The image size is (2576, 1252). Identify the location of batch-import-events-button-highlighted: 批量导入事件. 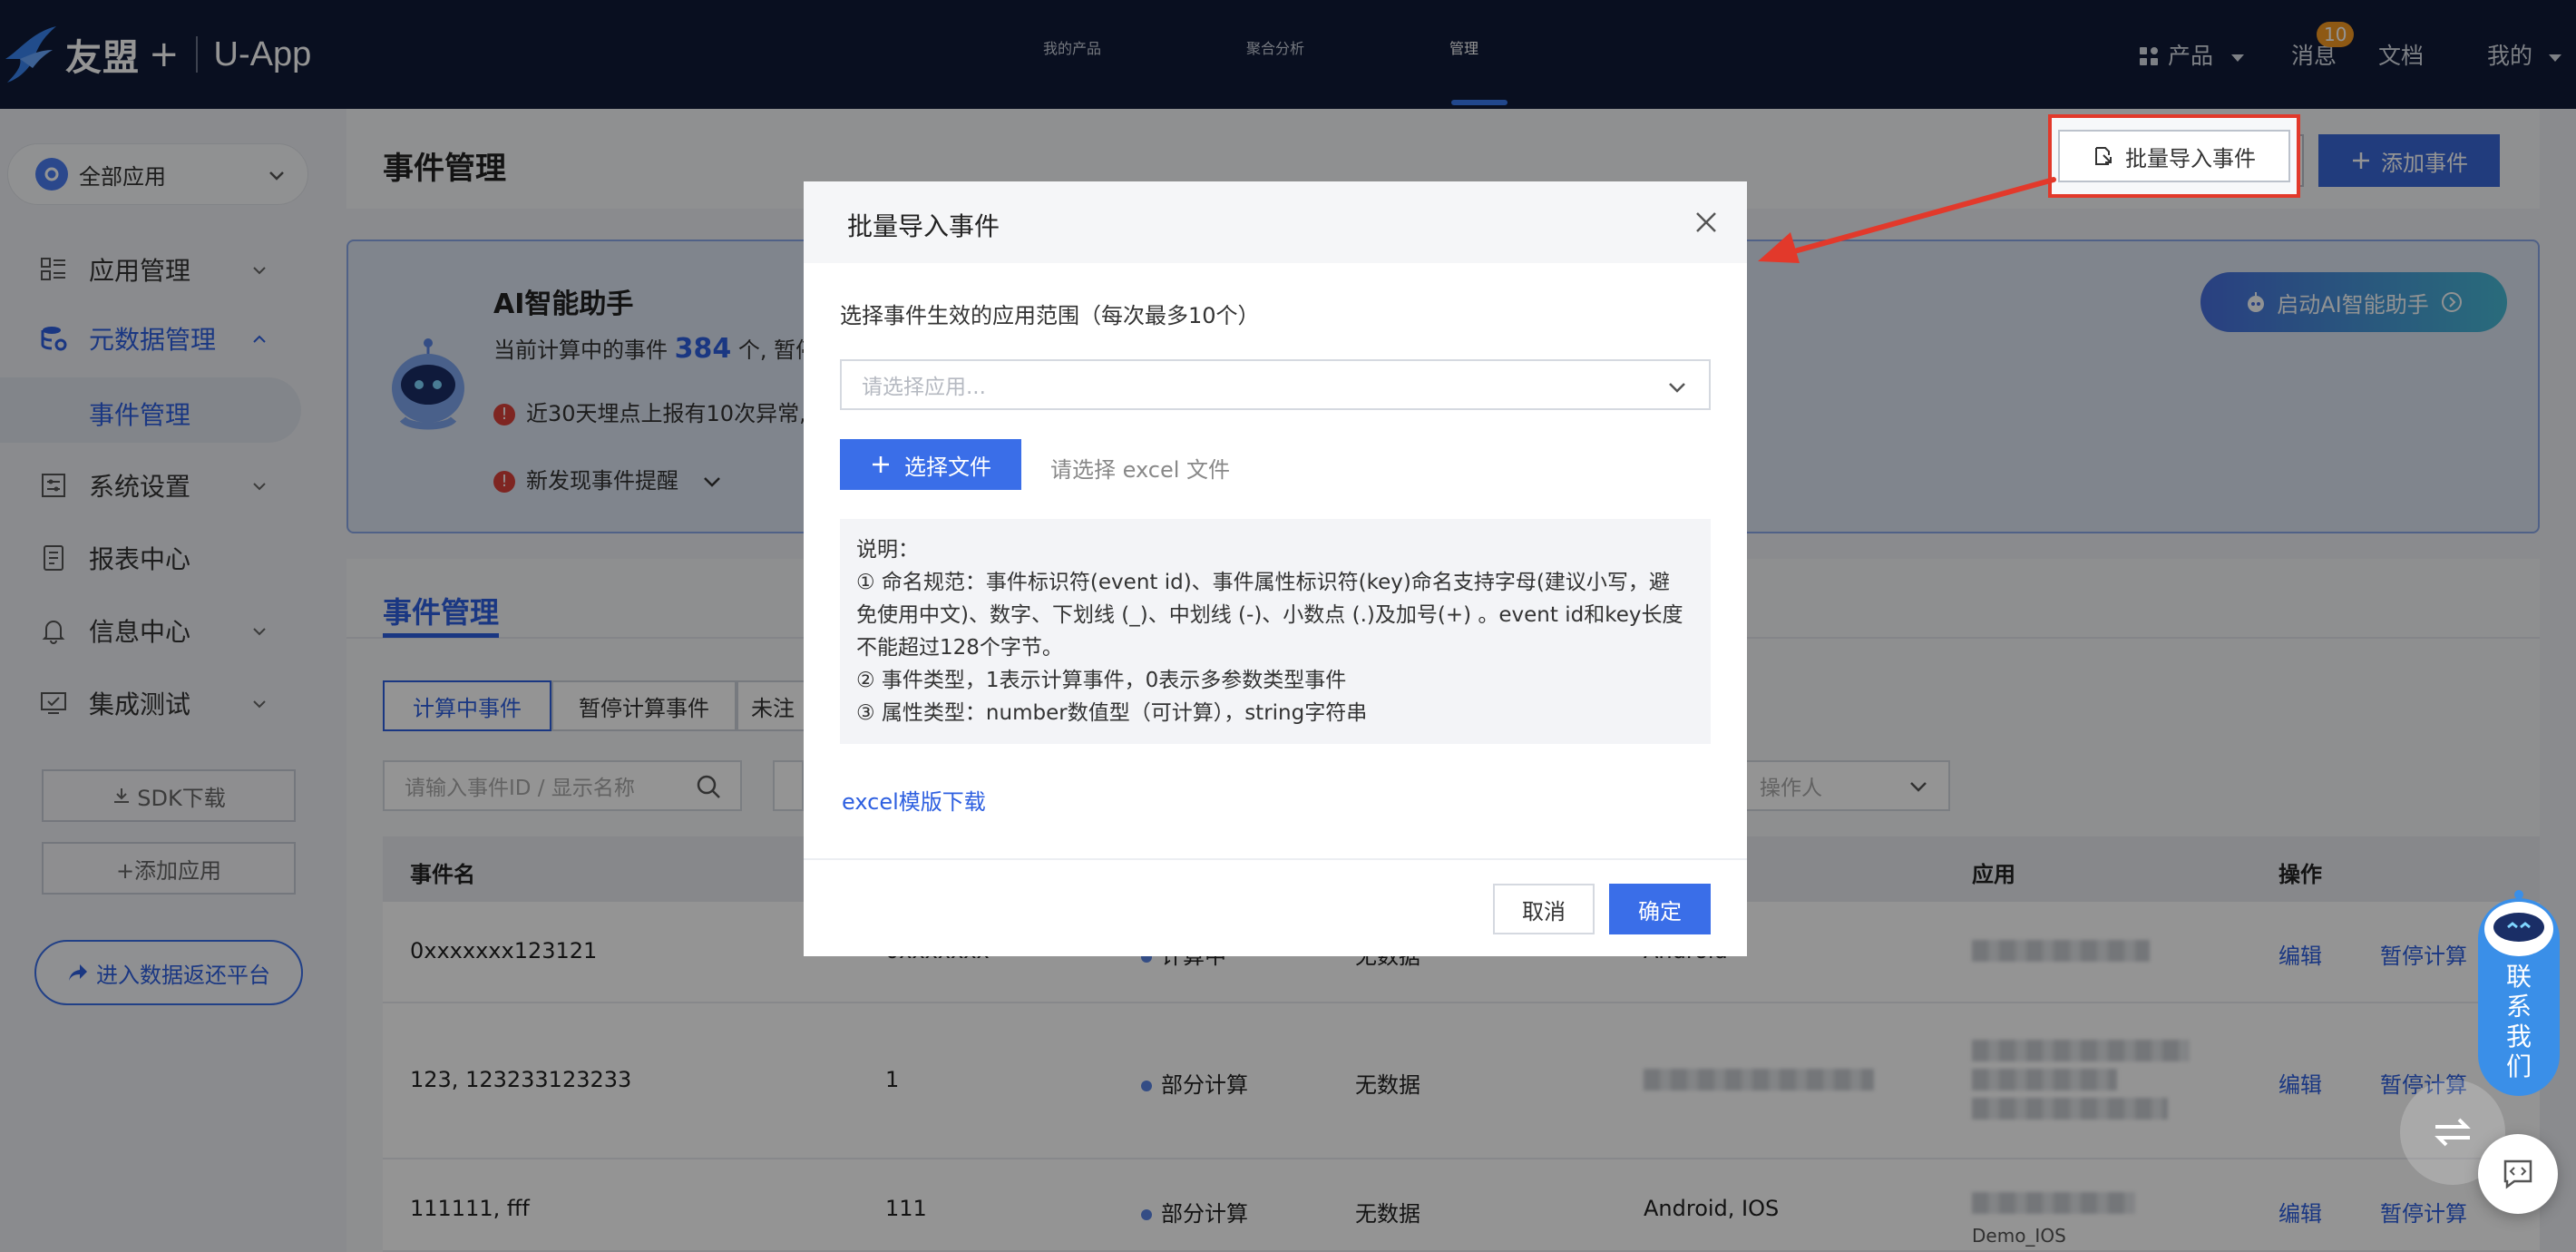
(2174, 156).